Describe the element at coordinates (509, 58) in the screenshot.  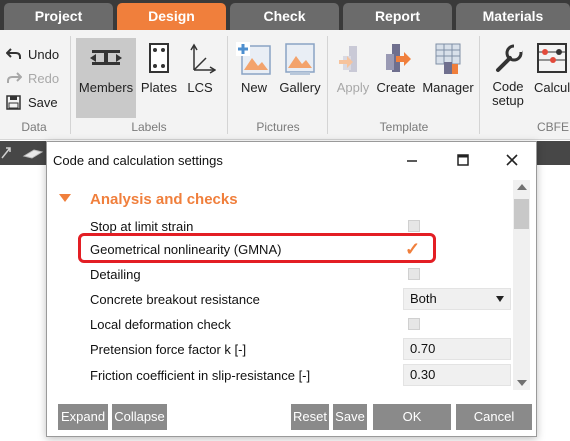
I see `wrench-icon` at that location.